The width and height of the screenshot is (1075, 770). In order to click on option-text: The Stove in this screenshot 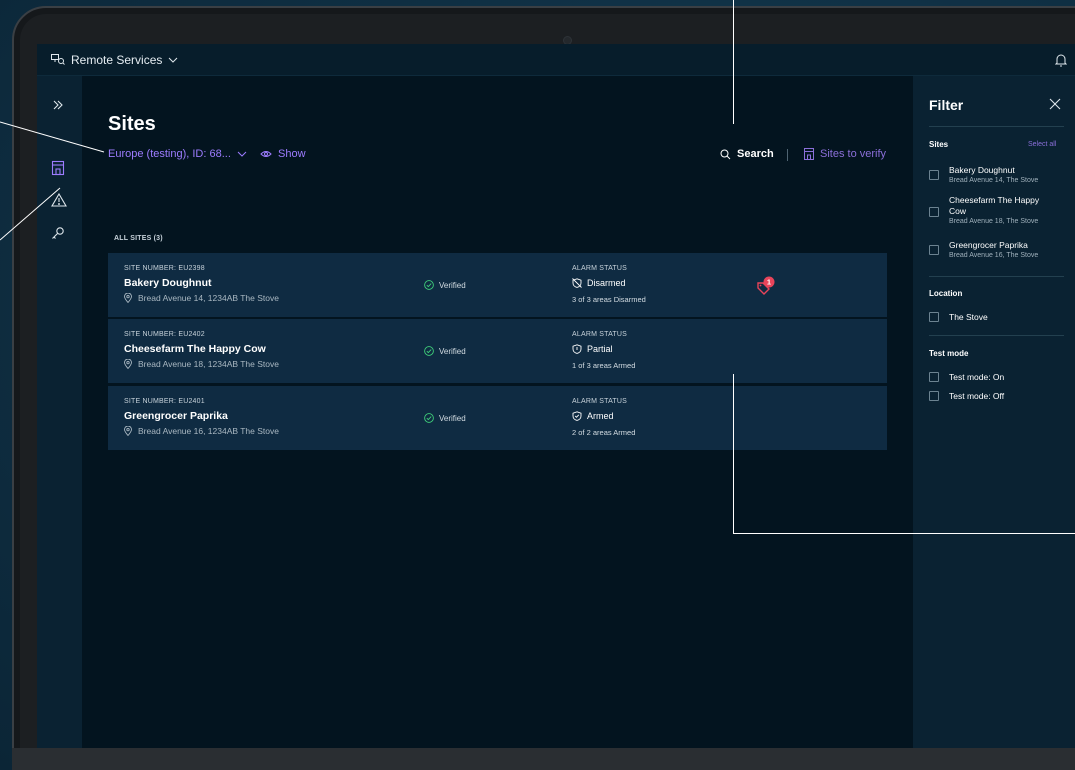, I will do `click(968, 317)`.